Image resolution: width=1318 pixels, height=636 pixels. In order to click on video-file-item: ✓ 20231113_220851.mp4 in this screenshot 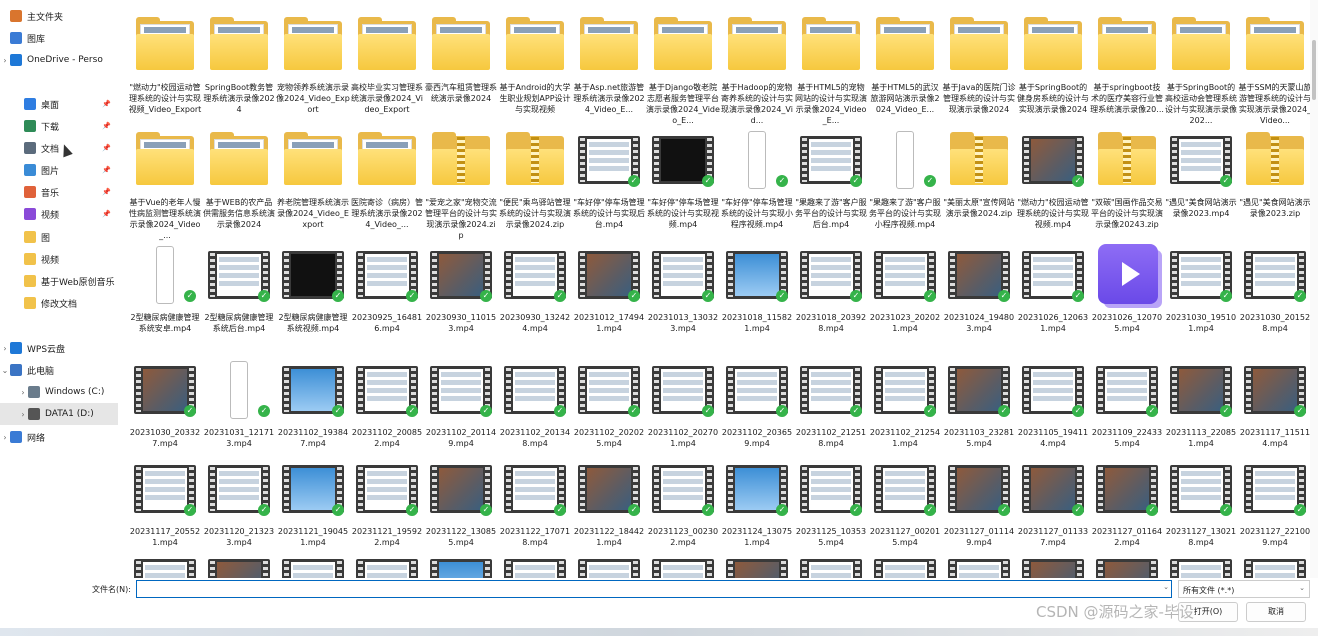, I will do `click(1200, 416)`.